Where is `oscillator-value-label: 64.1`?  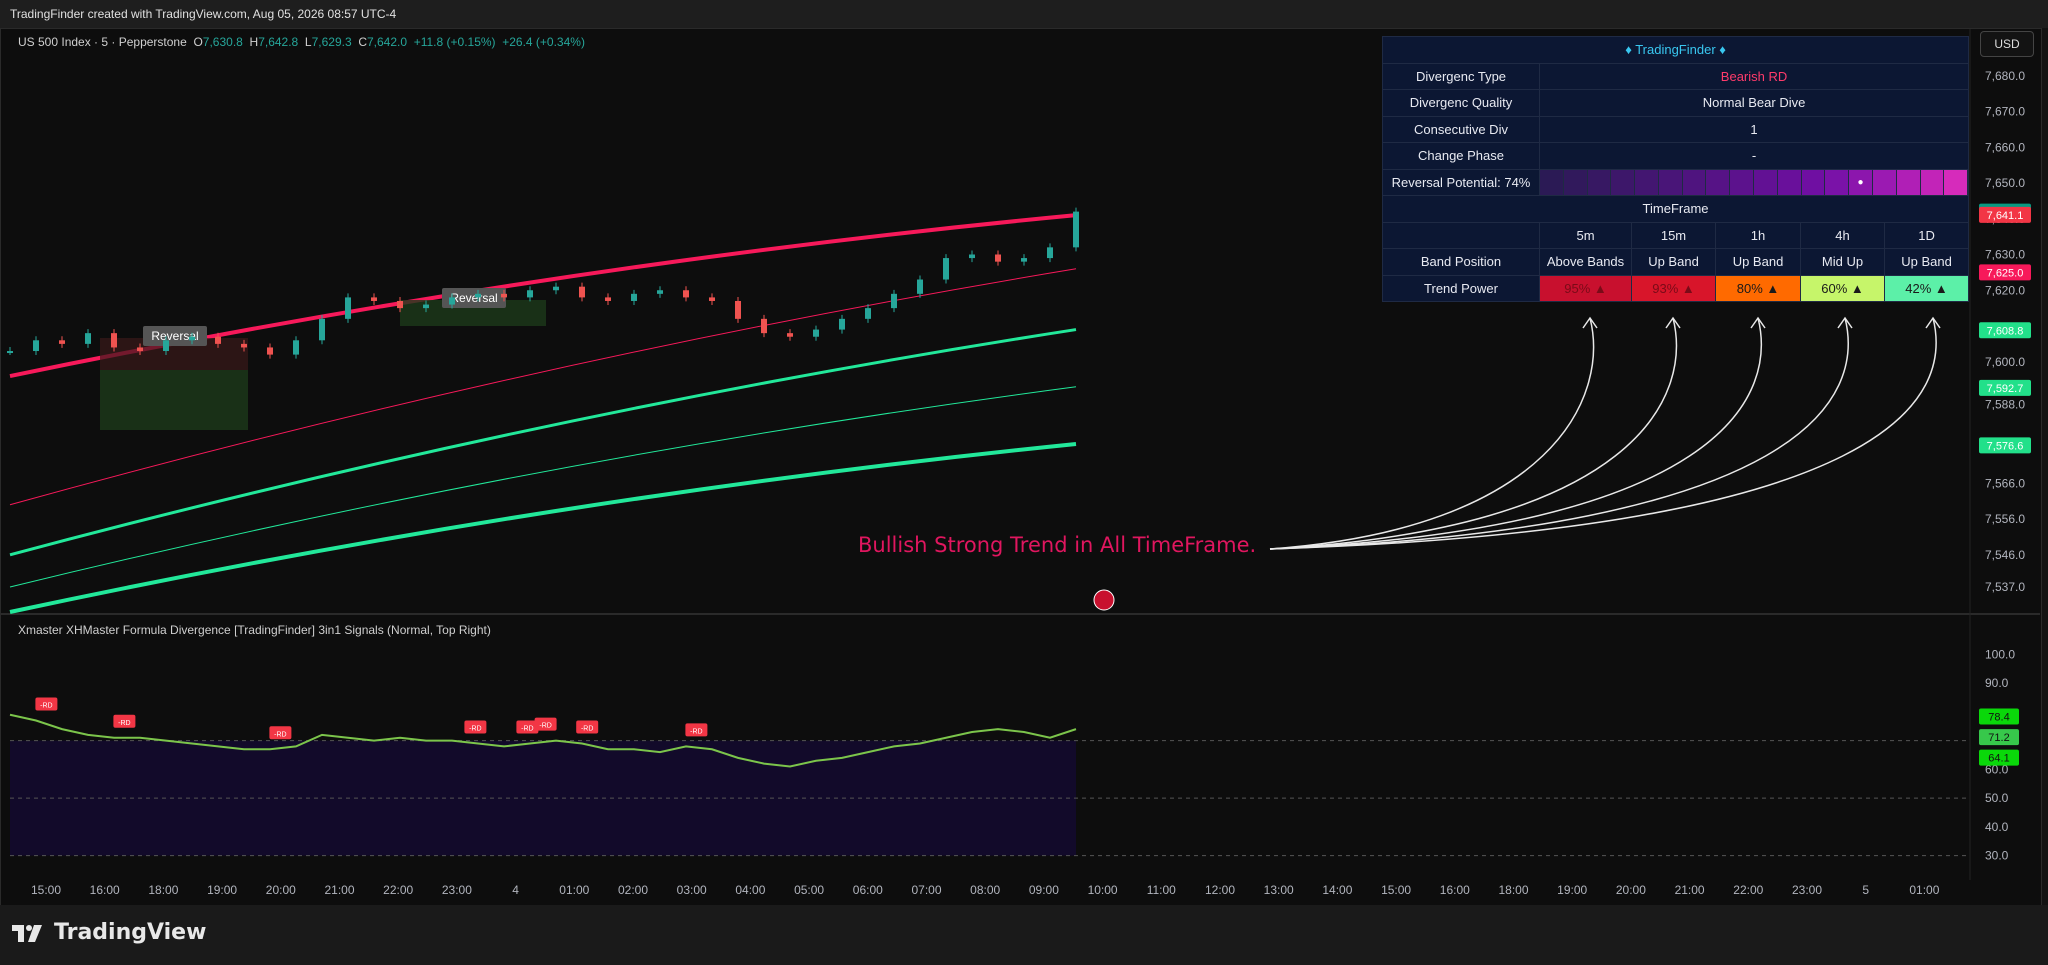
oscillator-value-label: 64.1 is located at coordinates (1998, 759).